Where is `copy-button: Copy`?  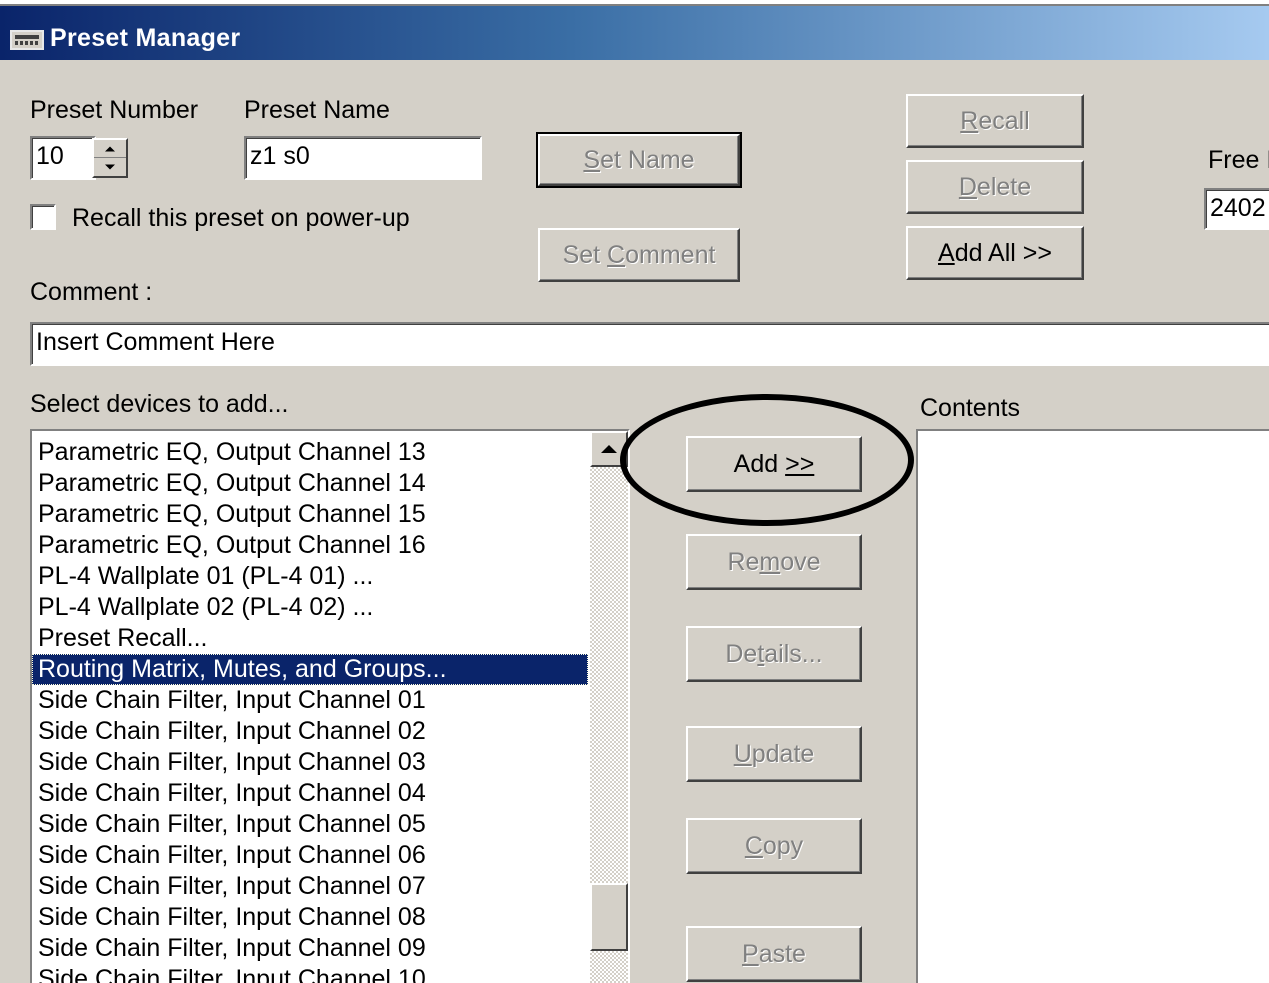 copy-button: Copy is located at coordinates (774, 846).